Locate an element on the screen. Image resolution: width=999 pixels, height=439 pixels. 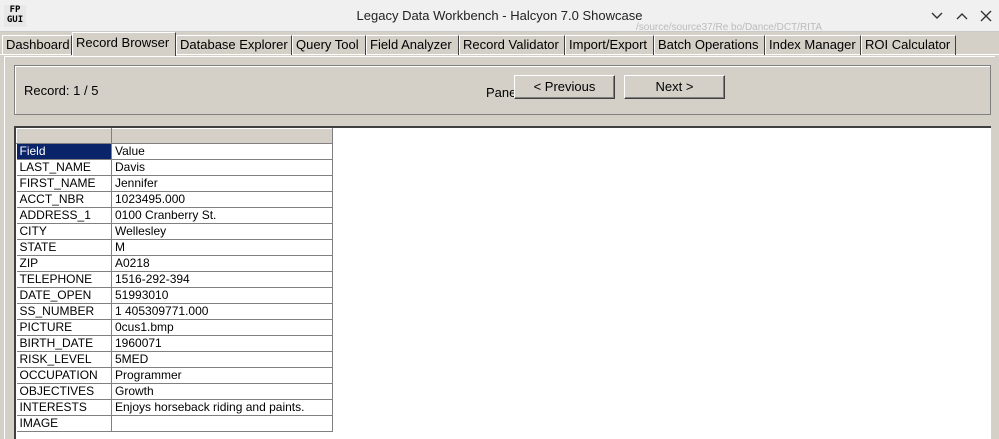
table-row: ZIP A0218 is located at coordinates (174, 263).